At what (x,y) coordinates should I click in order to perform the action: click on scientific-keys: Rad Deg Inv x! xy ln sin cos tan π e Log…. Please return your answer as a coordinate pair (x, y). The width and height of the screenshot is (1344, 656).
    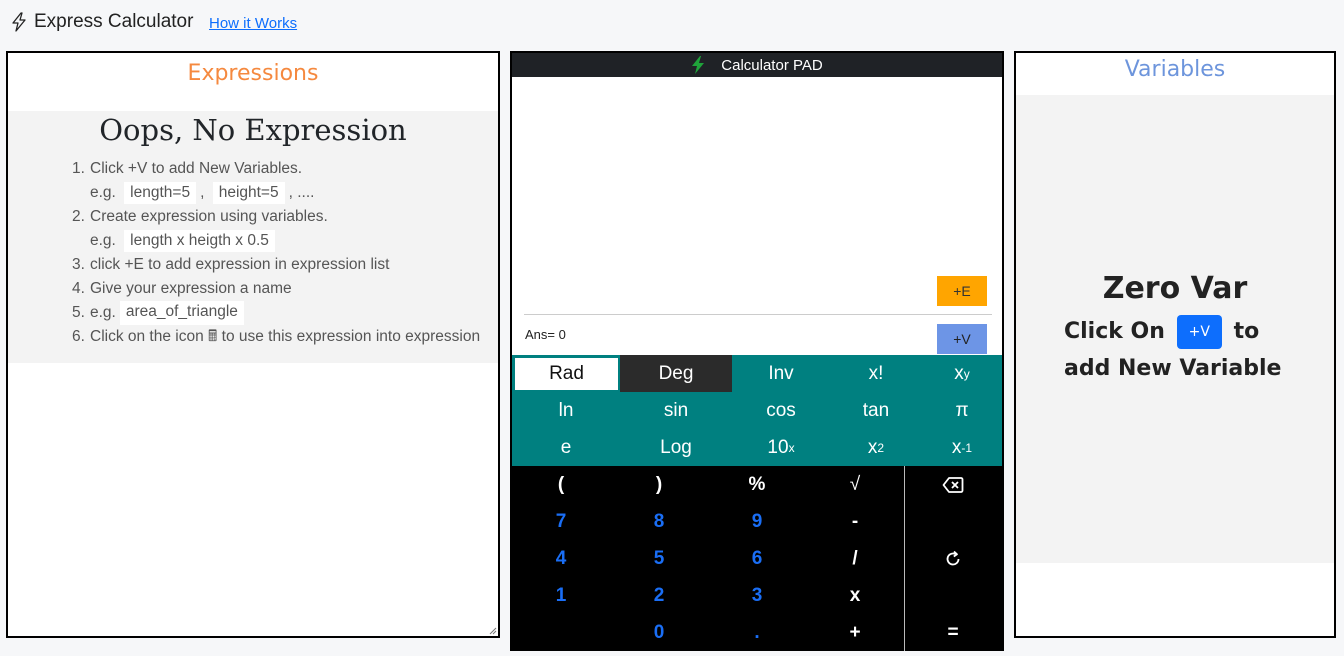
    Looking at the image, I should click on (757, 410).